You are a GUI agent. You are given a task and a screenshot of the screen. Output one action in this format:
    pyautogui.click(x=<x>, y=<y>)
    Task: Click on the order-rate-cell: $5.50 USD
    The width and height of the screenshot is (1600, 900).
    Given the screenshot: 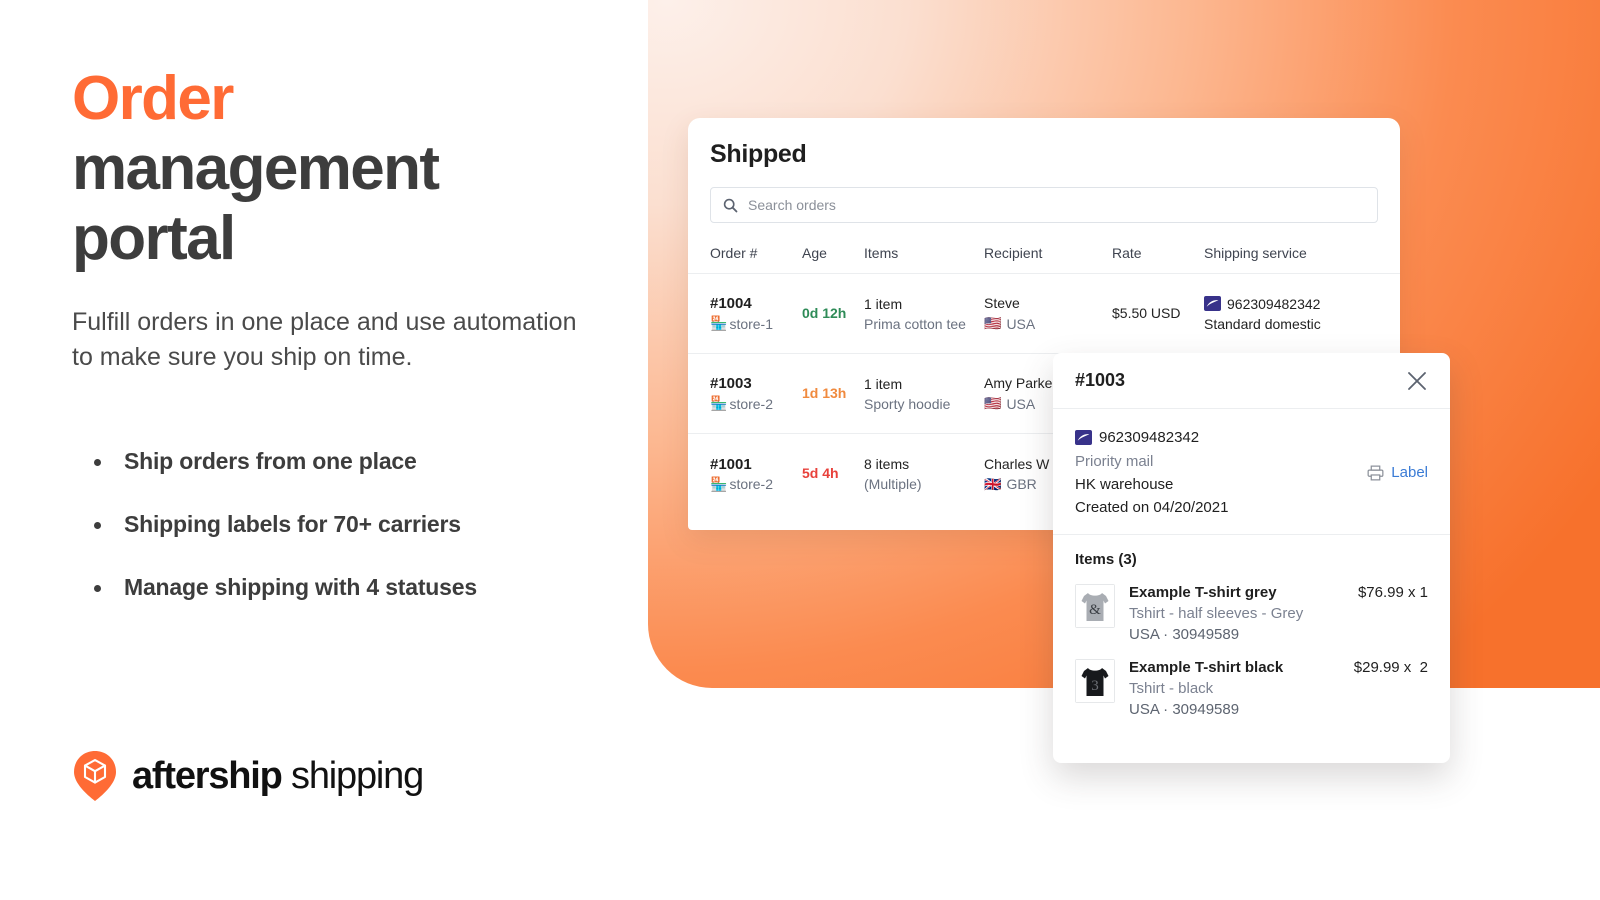 What is the action you would take?
    pyautogui.click(x=1158, y=314)
    